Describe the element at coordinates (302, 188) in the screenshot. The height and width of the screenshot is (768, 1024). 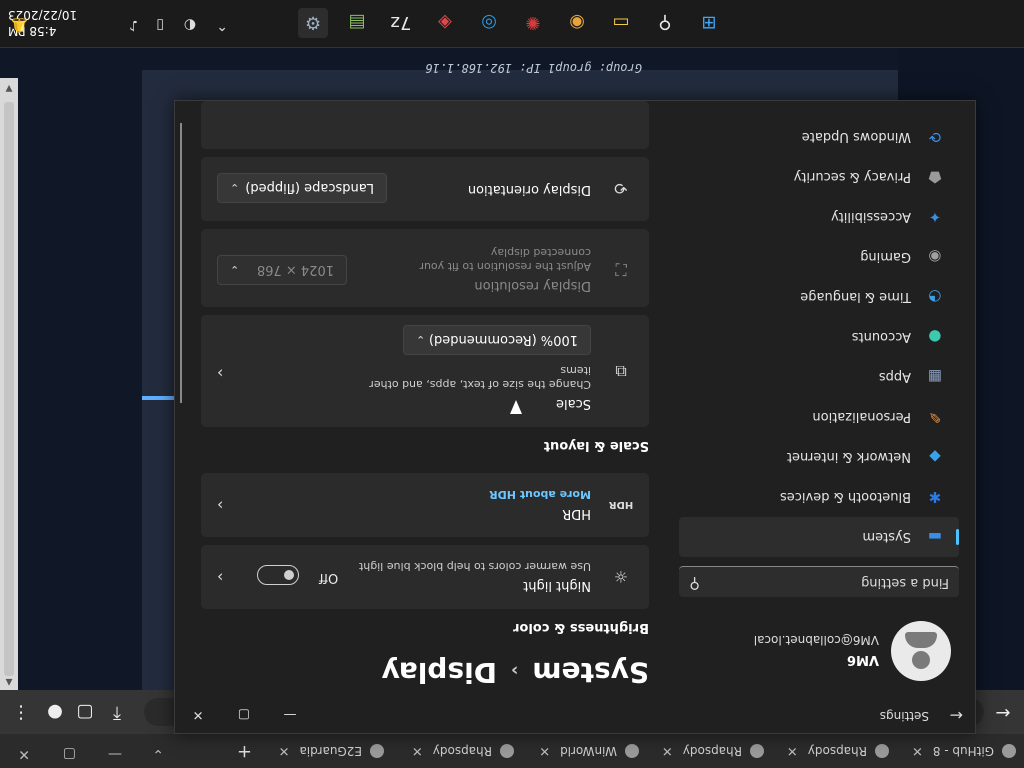
I see `orientation-dropdown: Landscape (flipped) ⌄` at that location.